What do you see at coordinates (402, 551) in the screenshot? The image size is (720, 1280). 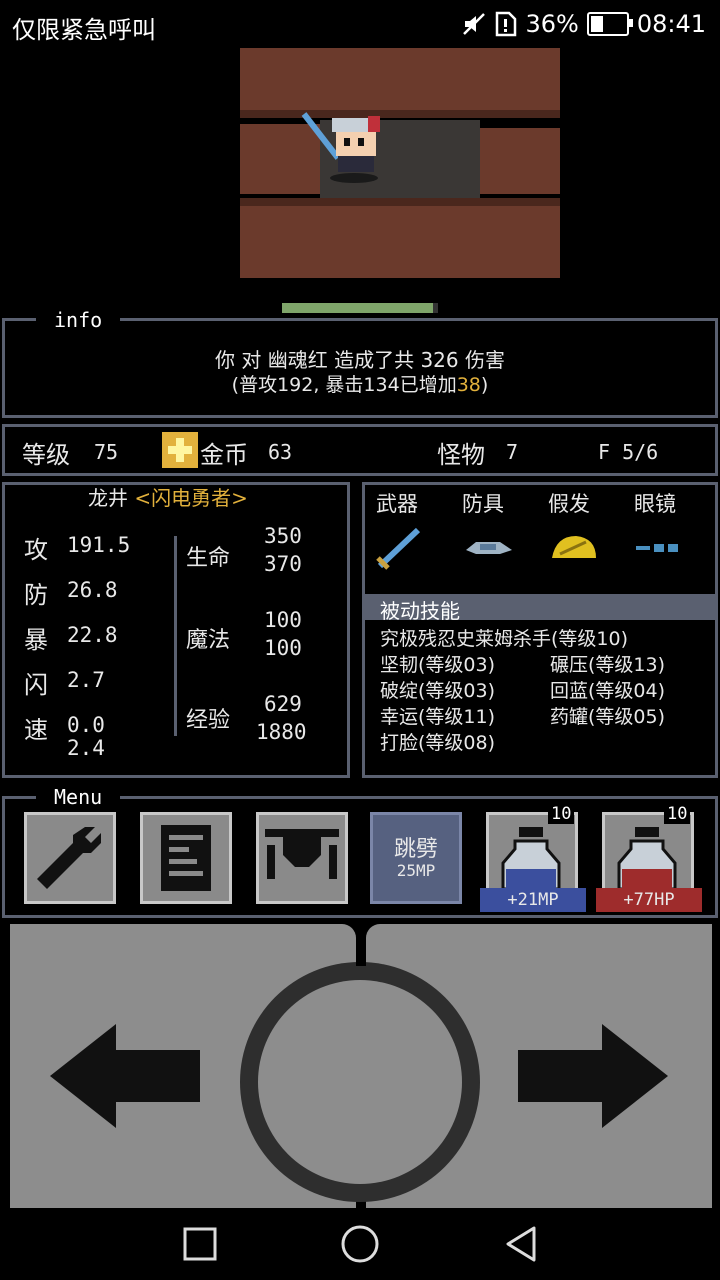 I see `sword-icon` at bounding box center [402, 551].